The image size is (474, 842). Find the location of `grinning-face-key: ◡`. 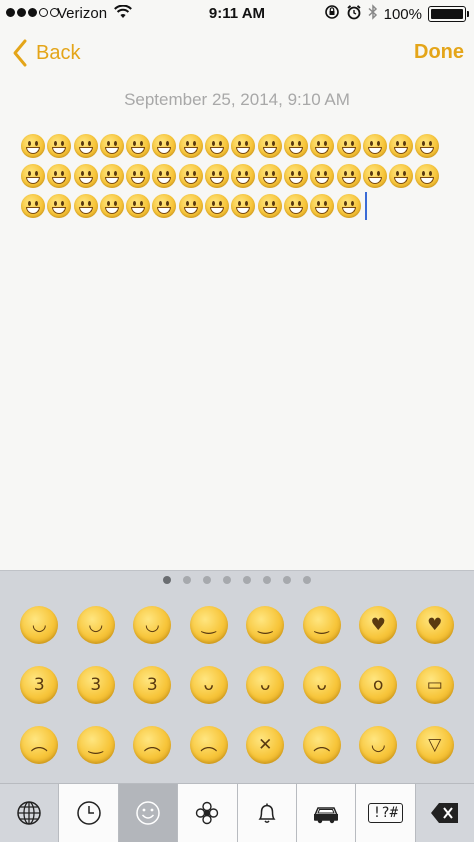

grinning-face-key: ◡ is located at coordinates (39, 625).